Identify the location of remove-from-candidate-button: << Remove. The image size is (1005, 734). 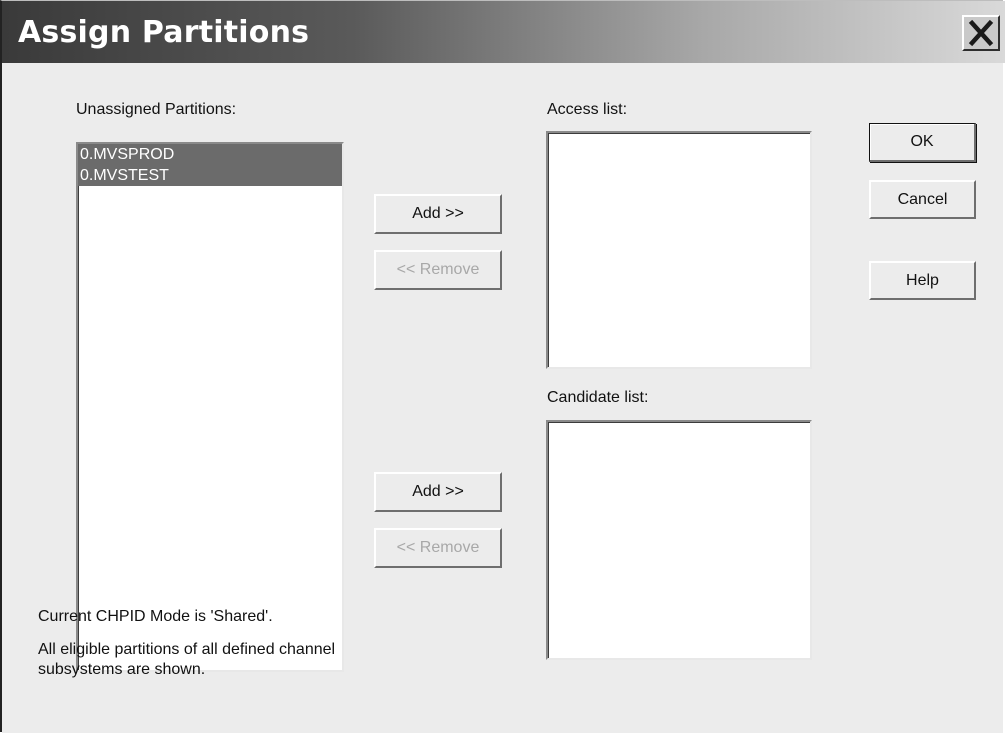
(438, 548).